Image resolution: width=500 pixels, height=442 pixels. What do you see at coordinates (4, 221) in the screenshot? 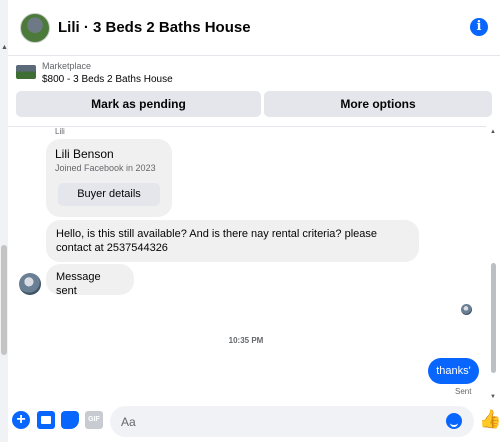
I see `page-scrollbar: ▲` at bounding box center [4, 221].